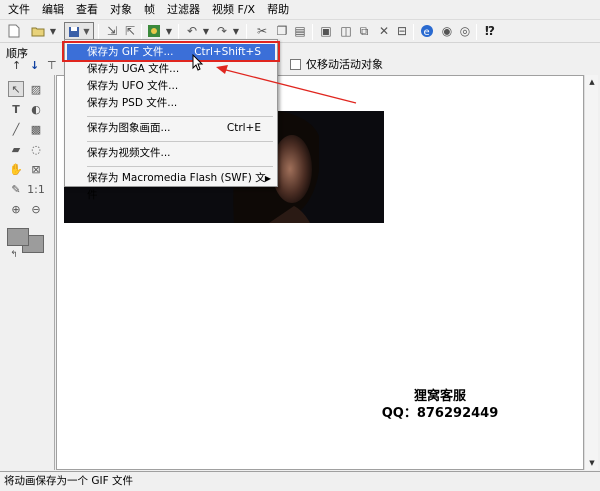  I want to click on web-icon: ◉, so click(447, 31).